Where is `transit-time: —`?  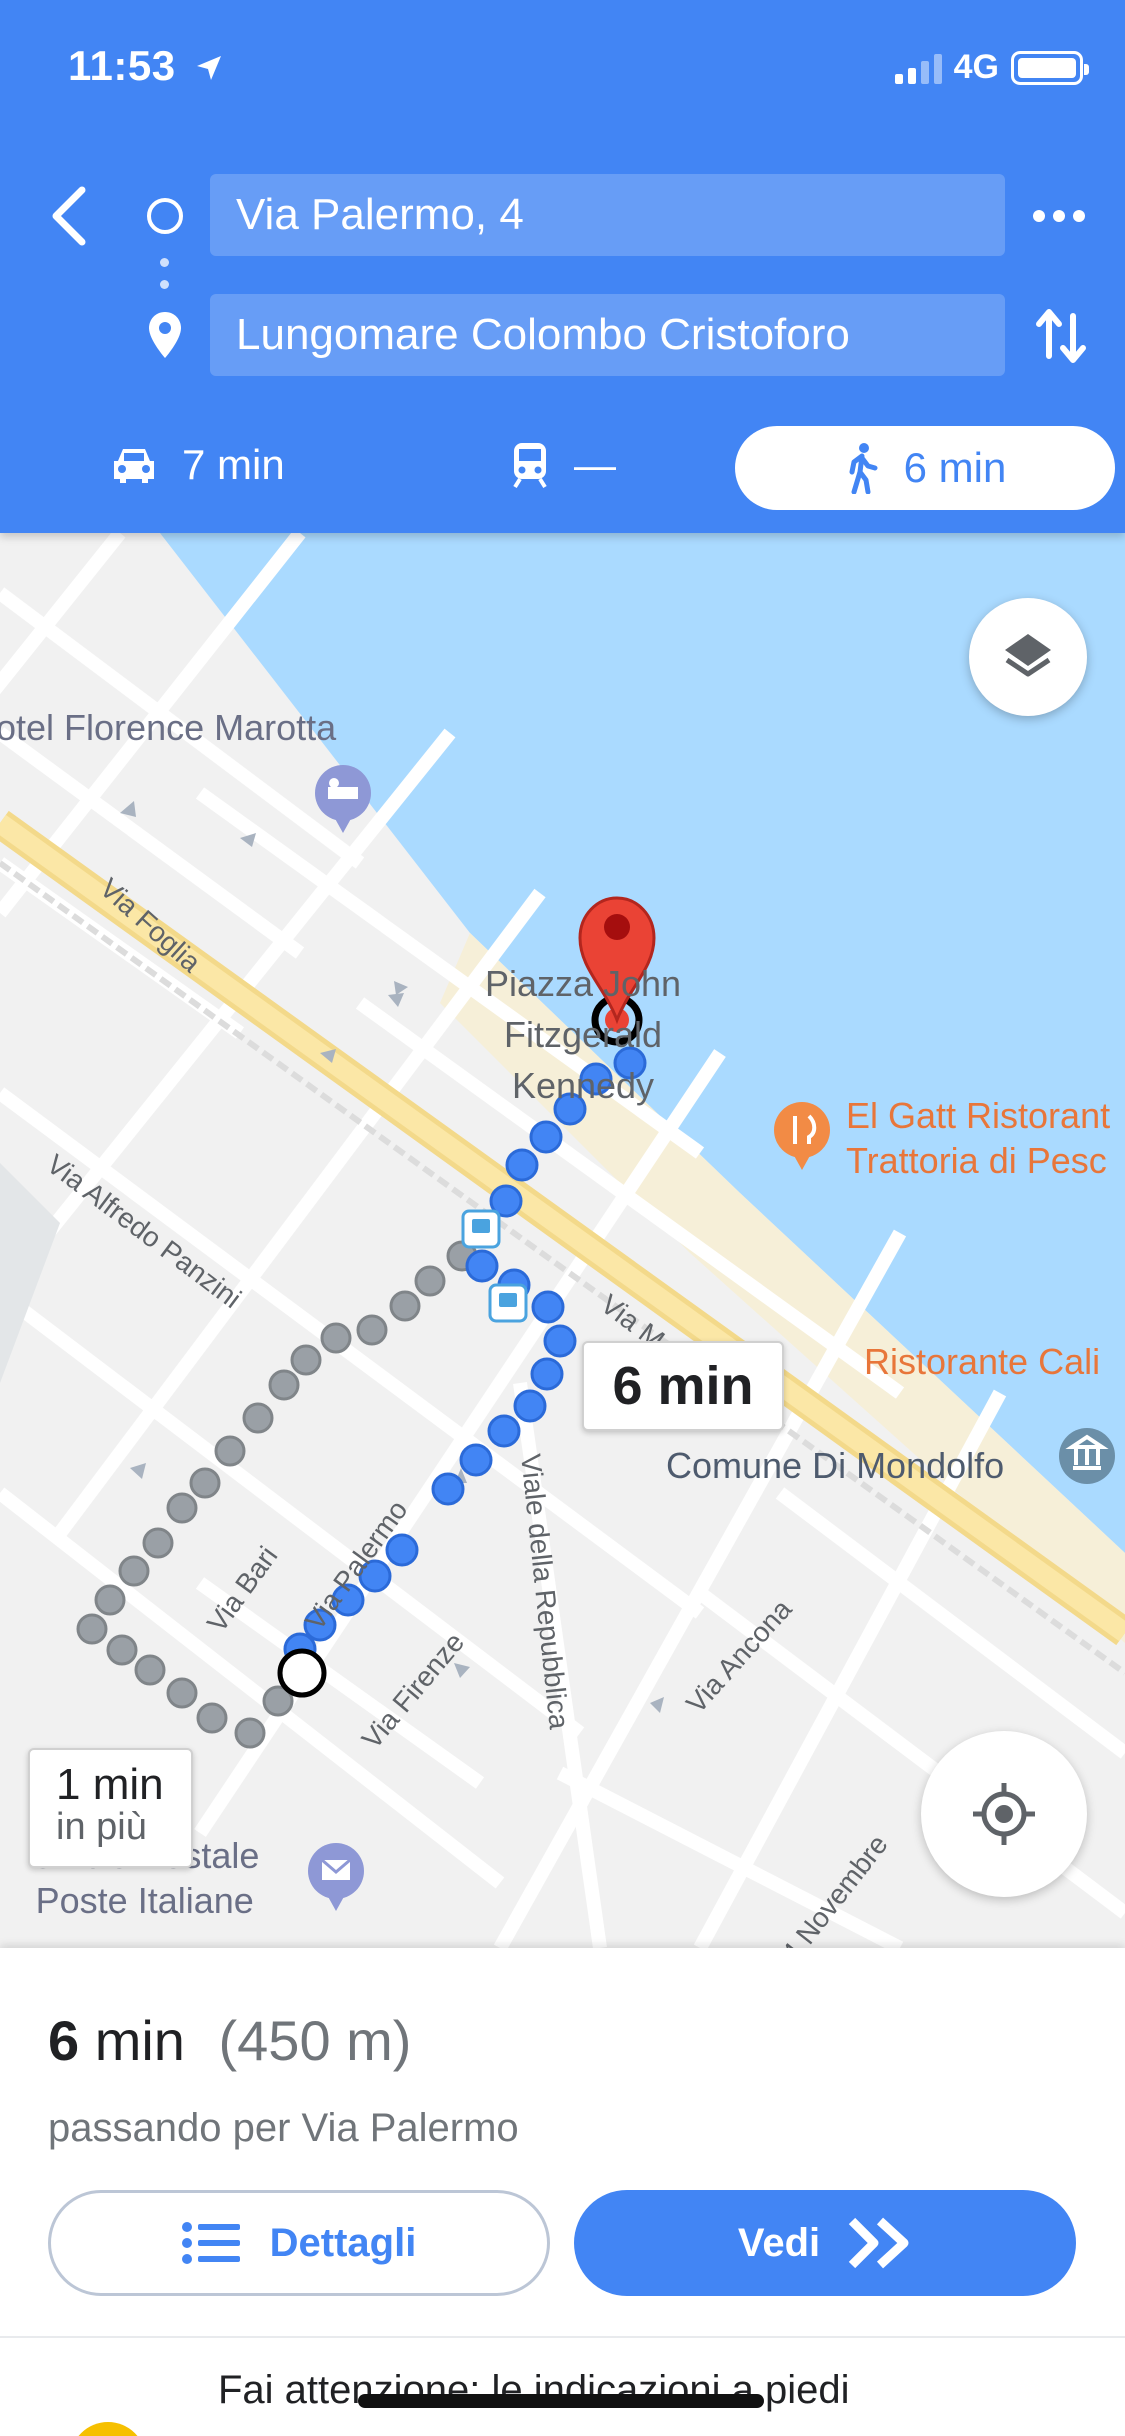
transit-time: — is located at coordinates (595, 464).